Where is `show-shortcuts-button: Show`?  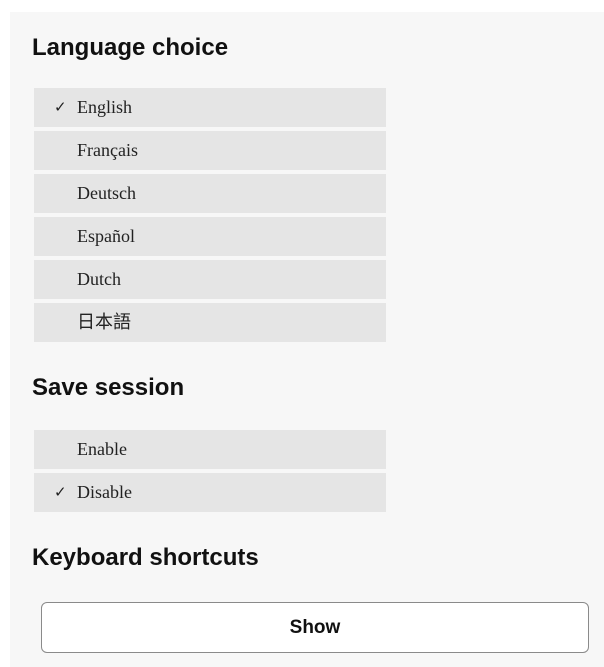
show-shortcuts-button: Show is located at coordinates (315, 627).